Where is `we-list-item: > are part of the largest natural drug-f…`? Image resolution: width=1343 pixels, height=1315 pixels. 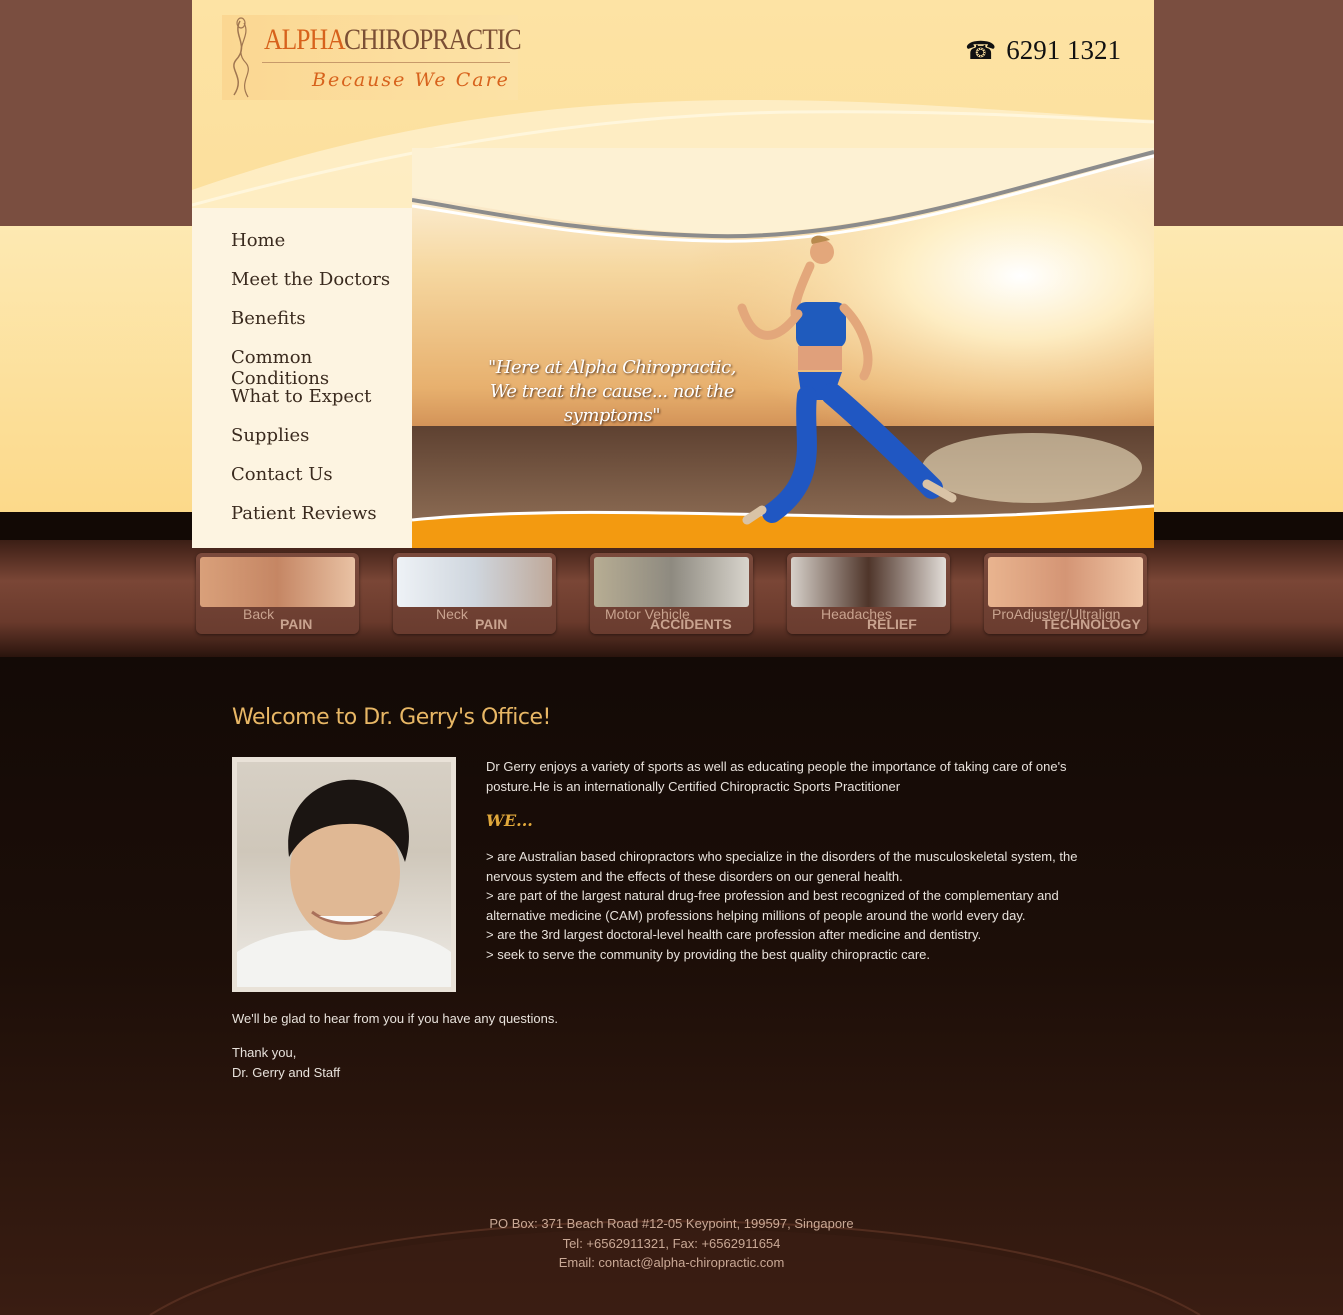 we-list-item: > are part of the largest natural drug-f… is located at coordinates (772, 905).